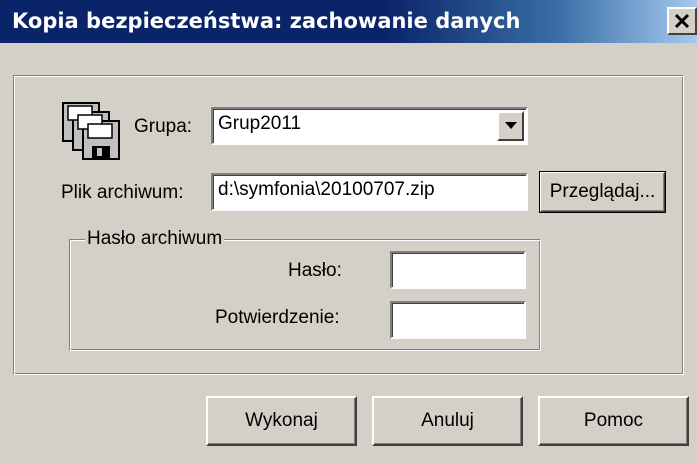 The image size is (697, 464). I want to click on password-label: Hasło:, so click(315, 270).